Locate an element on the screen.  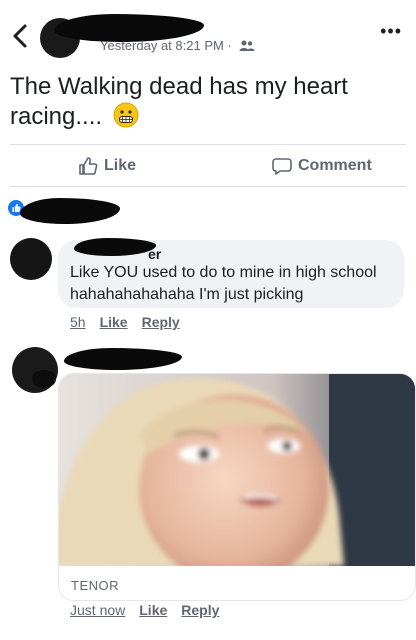
commenter-avatar is located at coordinates (31, 259).